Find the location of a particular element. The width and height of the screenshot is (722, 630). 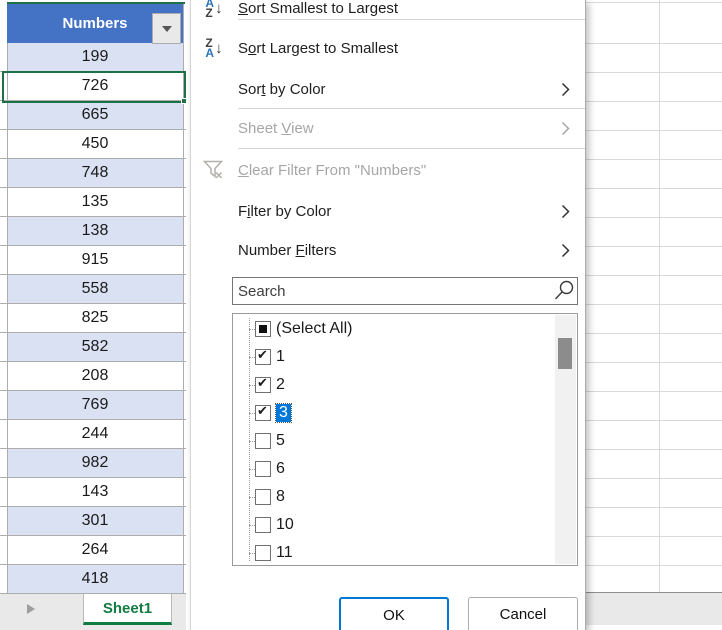

filter-value-label: 11 is located at coordinates (284, 552).